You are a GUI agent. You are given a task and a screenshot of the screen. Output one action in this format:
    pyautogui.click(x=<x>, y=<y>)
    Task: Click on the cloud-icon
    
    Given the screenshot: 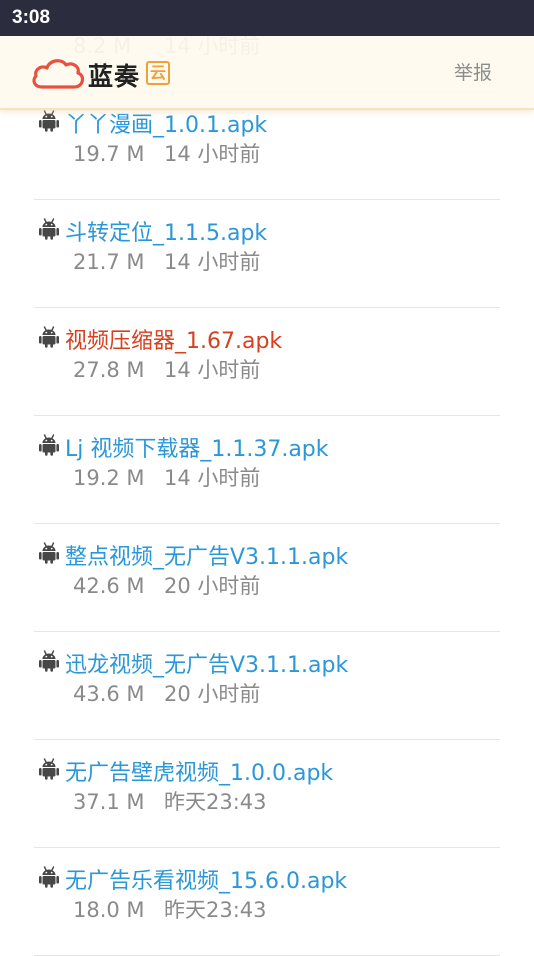 What is the action you would take?
    pyautogui.click(x=58, y=74)
    